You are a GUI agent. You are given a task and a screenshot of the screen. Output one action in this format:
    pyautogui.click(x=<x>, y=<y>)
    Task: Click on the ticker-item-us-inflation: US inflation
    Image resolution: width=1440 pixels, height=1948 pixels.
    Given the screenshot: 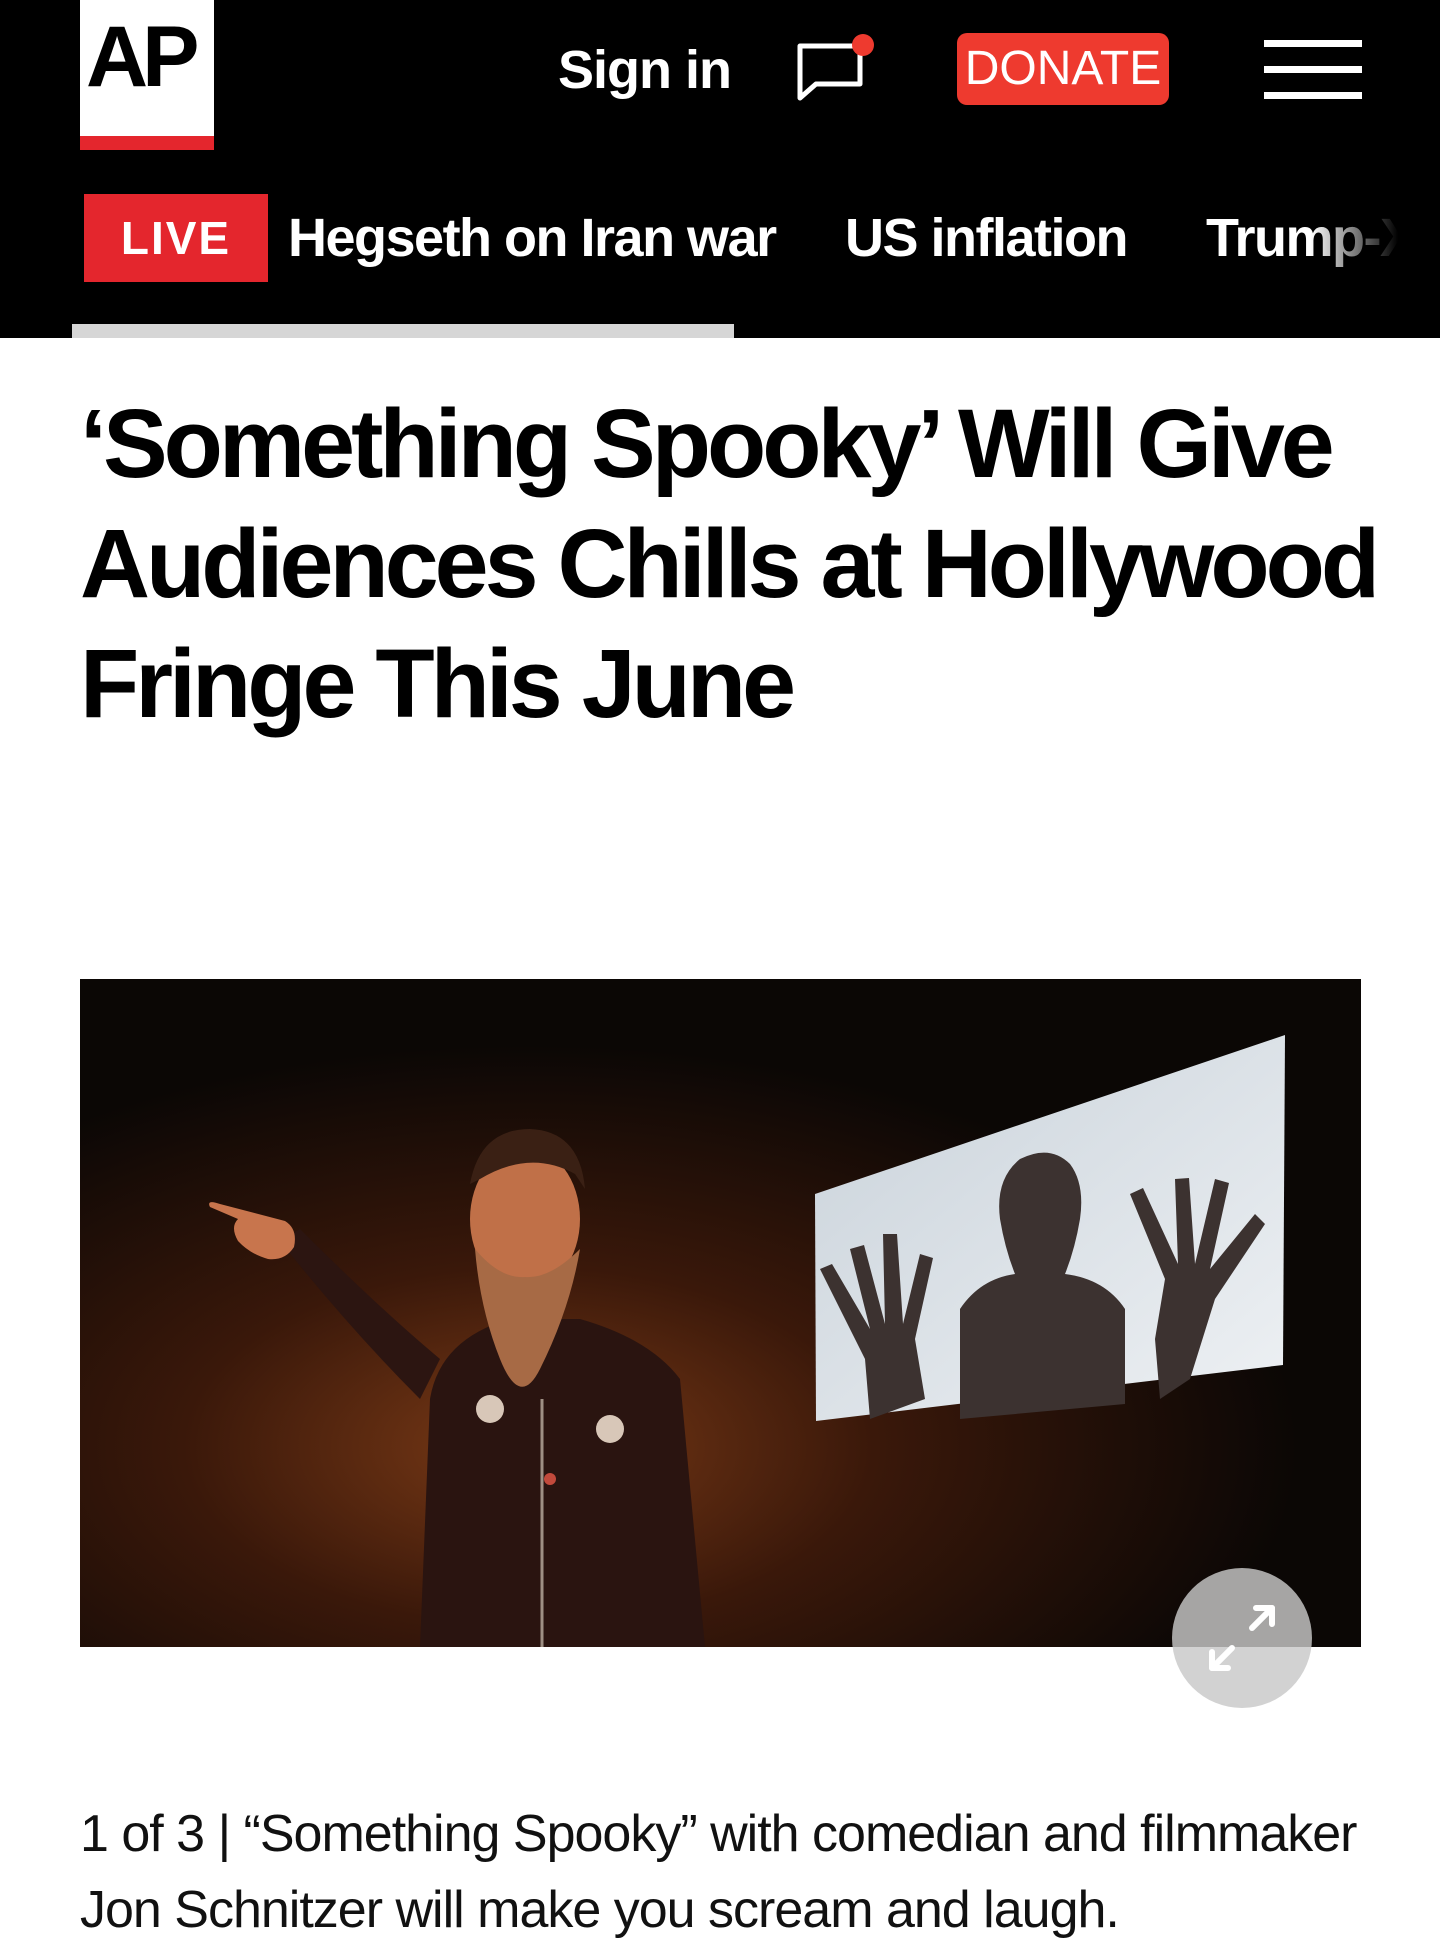 What is the action you would take?
    pyautogui.click(x=986, y=238)
    